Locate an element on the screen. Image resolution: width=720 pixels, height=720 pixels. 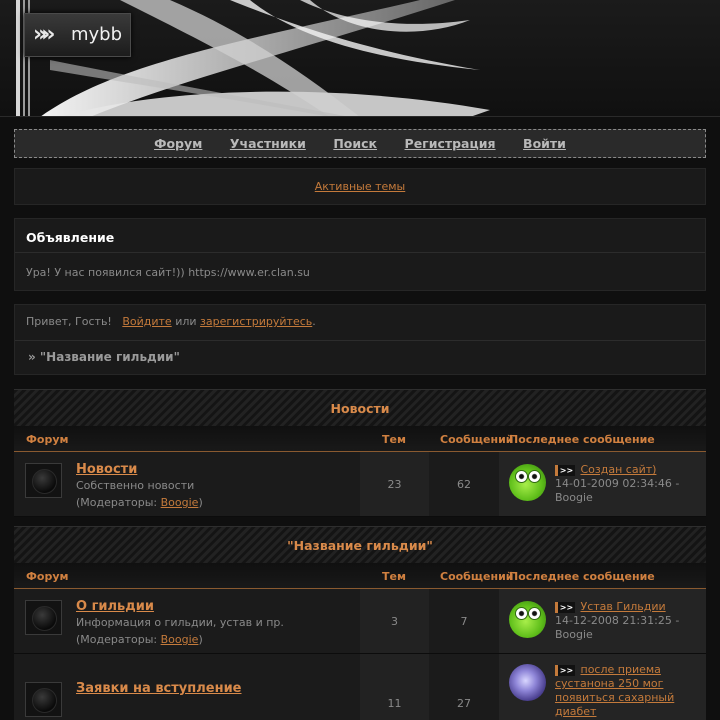
nav-members: Участники is located at coordinates (268, 143).